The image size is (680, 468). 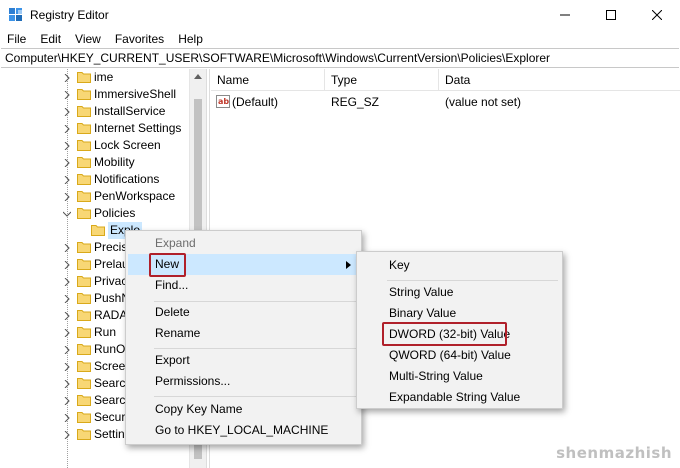 What do you see at coordinates (459, 355) in the screenshot?
I see `submenu-item-qword-value: QWORD (64-bit) Value` at bounding box center [459, 355].